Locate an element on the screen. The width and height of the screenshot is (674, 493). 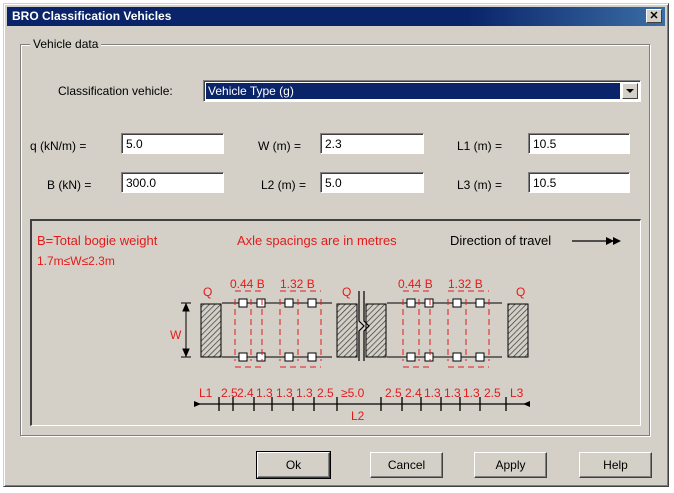
l1-input: 10.5 is located at coordinates (579, 143).